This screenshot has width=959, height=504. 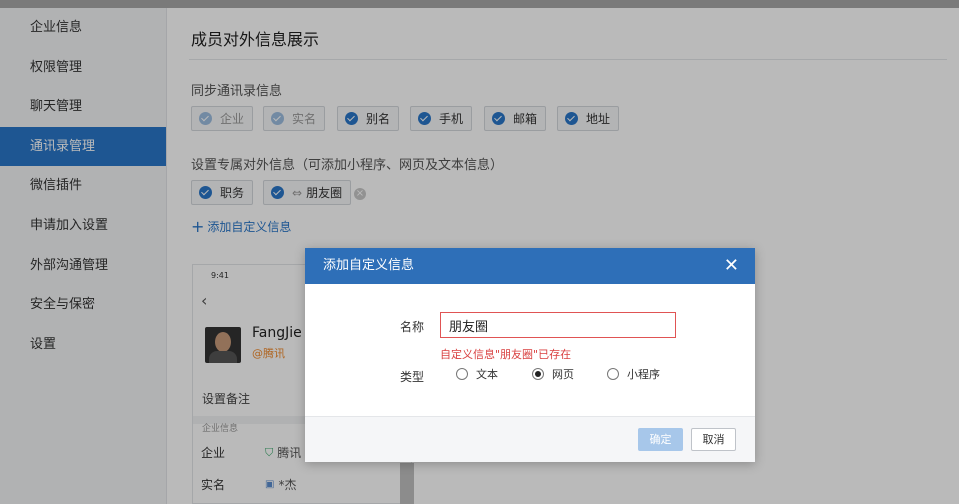 I want to click on type-option-label: 文本, so click(x=487, y=374).